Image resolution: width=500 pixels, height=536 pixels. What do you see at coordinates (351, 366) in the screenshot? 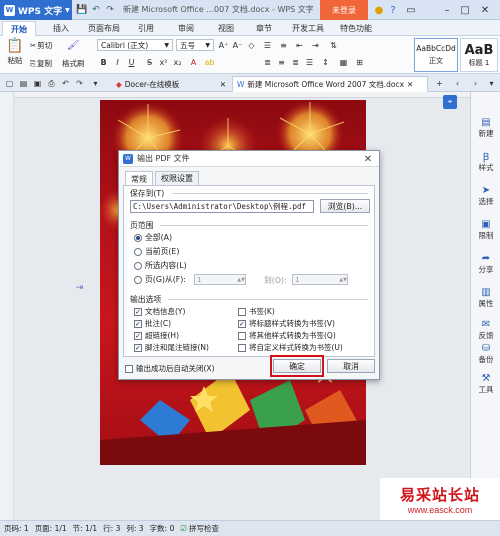
I see `cancel-button: 取消` at bounding box center [351, 366].